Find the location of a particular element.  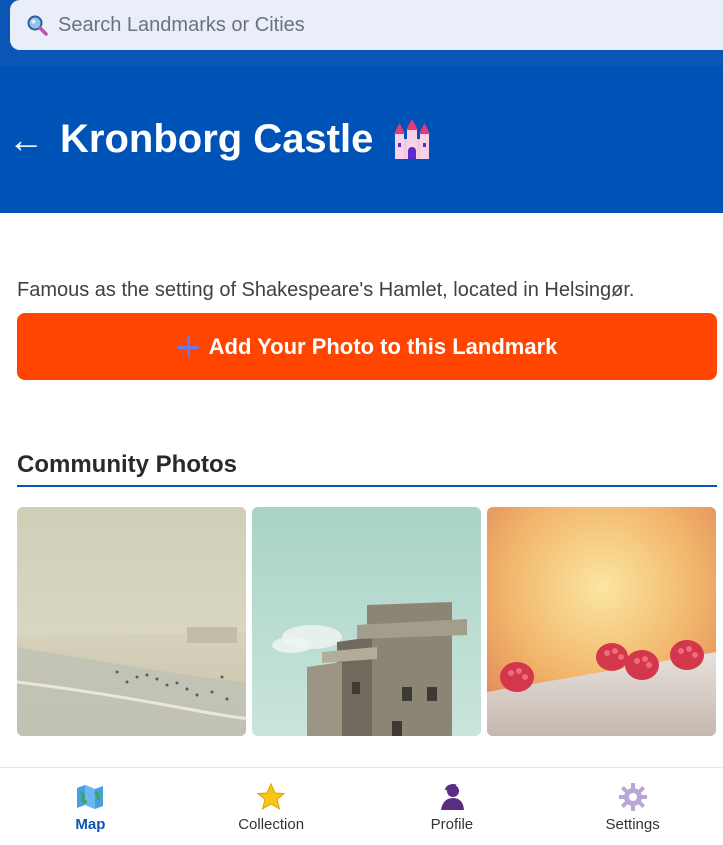

top-bar is located at coordinates (361, 33).